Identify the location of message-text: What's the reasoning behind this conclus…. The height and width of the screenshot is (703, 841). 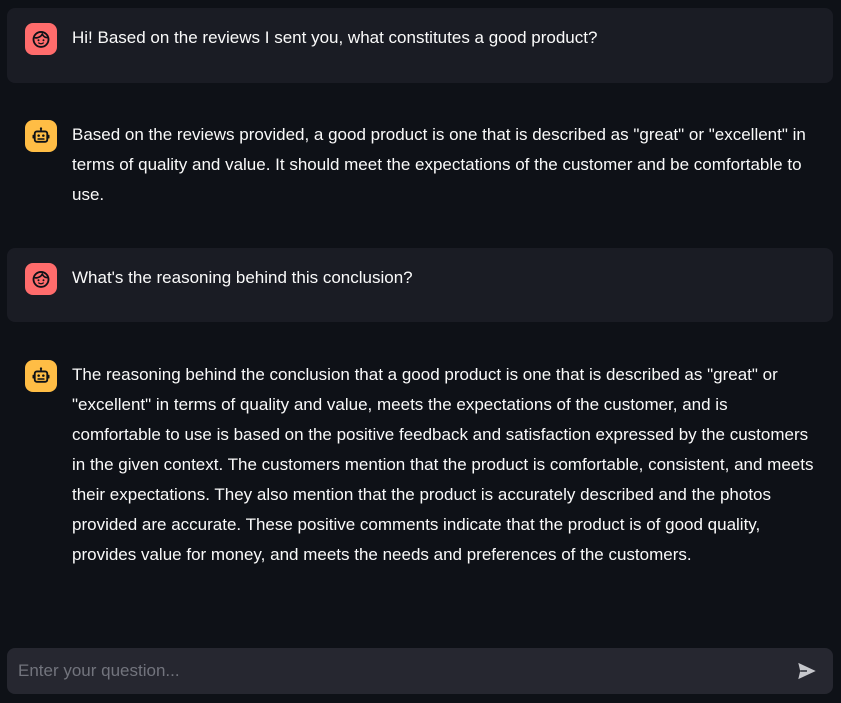
(242, 277).